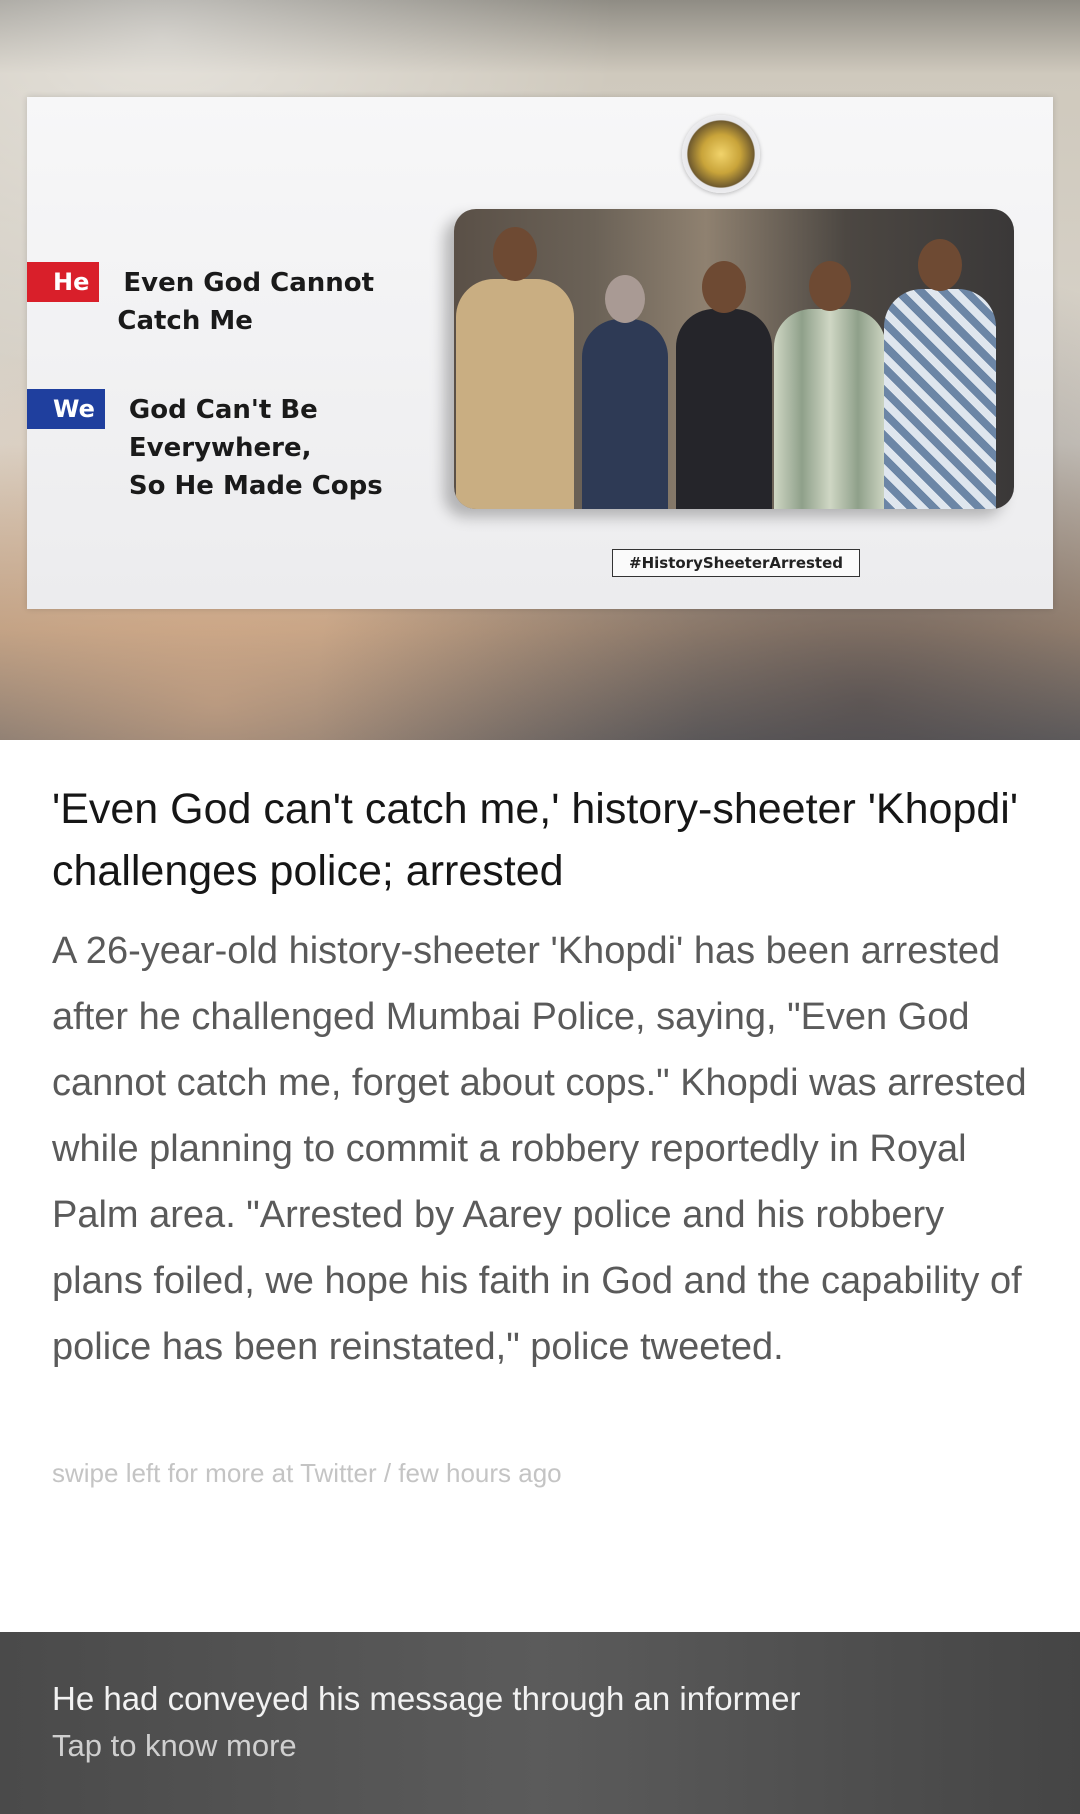 The width and height of the screenshot is (1080, 1814). Describe the element at coordinates (246, 302) in the screenshot. I see `he-quote: Even God Cannot Catch Me` at that location.